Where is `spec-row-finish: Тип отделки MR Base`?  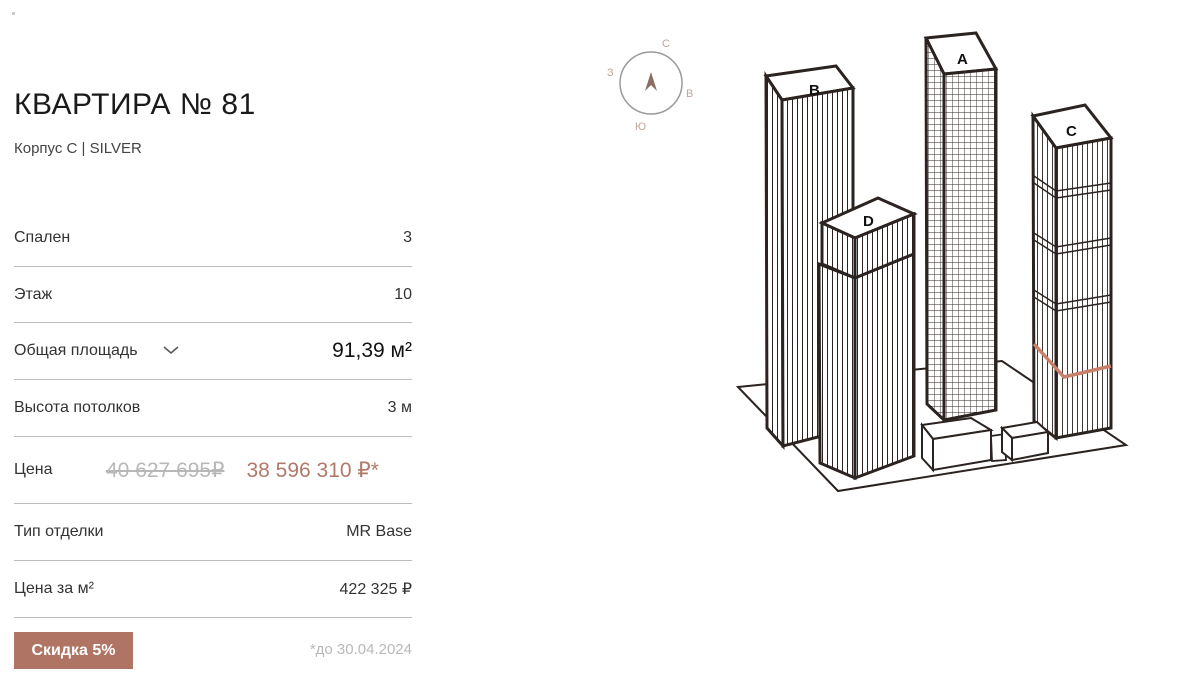
spec-row-finish: Тип отделки MR Base is located at coordinates (213, 532).